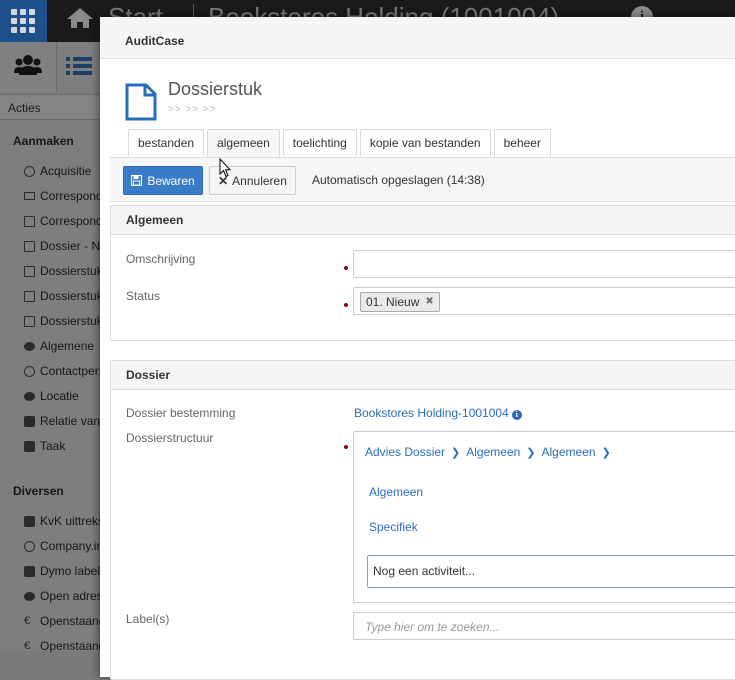  Describe the element at coordinates (29, 221) in the screenshot. I see `file-icon` at that location.